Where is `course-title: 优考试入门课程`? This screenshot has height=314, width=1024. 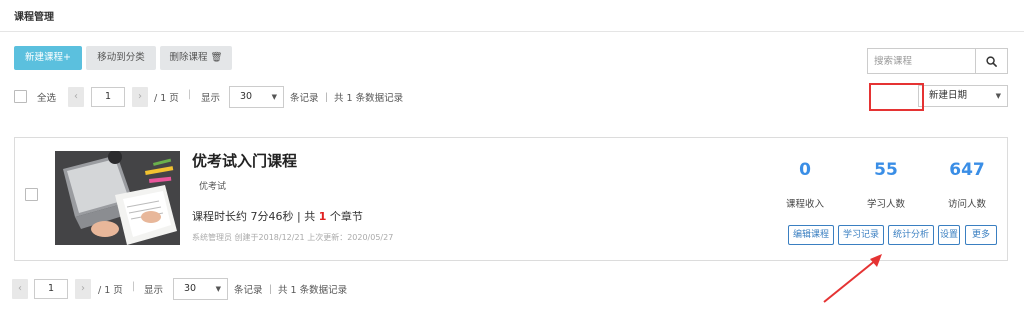 course-title: 优考试入门课程 is located at coordinates (244, 160).